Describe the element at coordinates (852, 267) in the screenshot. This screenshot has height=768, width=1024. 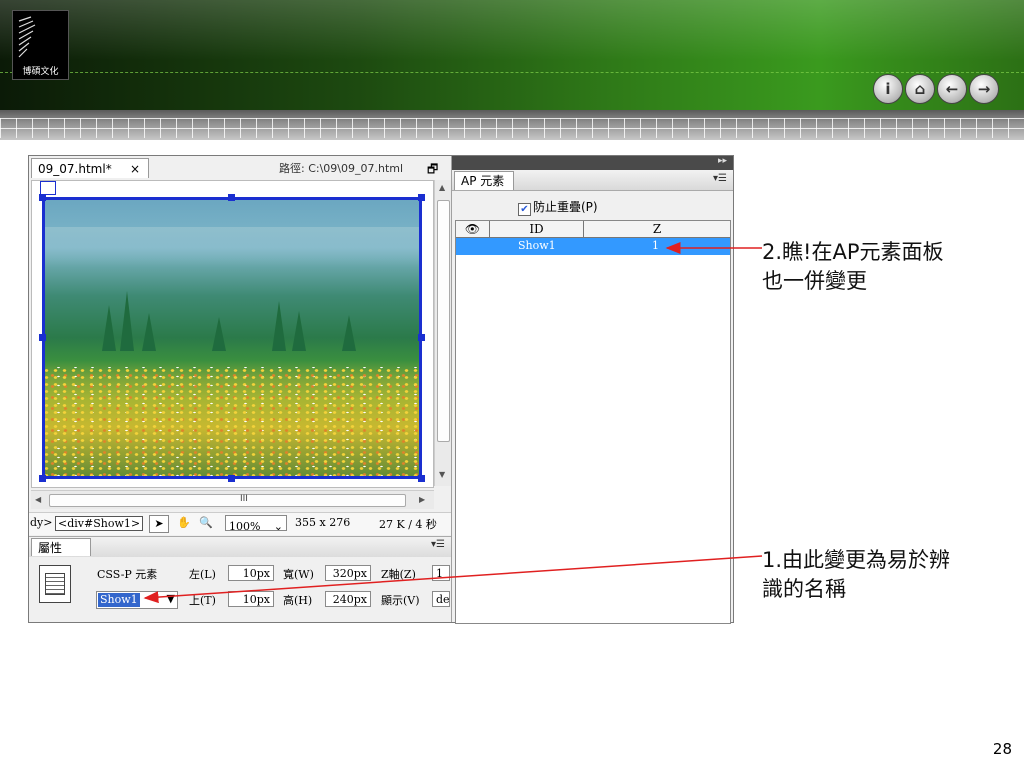
I see `callout-2: 2.瞧!在AP元素面板 也一併變更` at that location.